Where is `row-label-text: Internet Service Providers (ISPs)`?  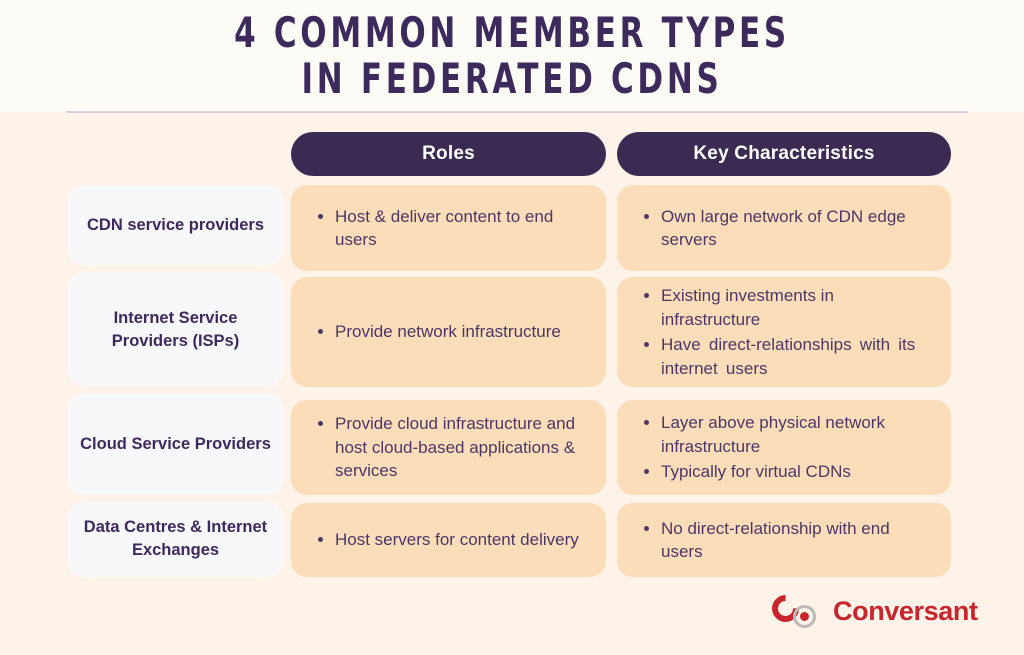 row-label-text: Internet Service Providers (ISPs) is located at coordinates (175, 329).